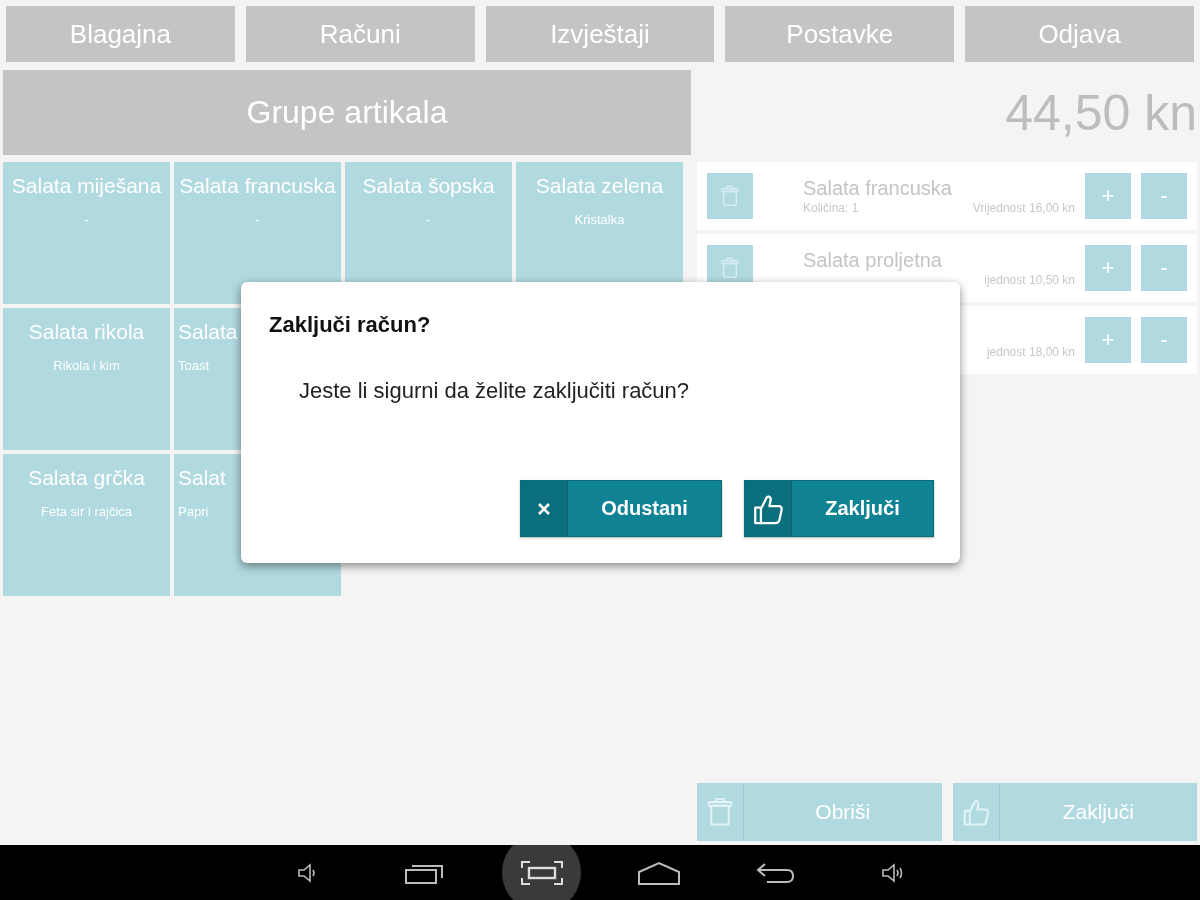 This screenshot has width=1200, height=900. Describe the element at coordinates (600, 34) in the screenshot. I see `menu-button: Izvještaji` at that location.